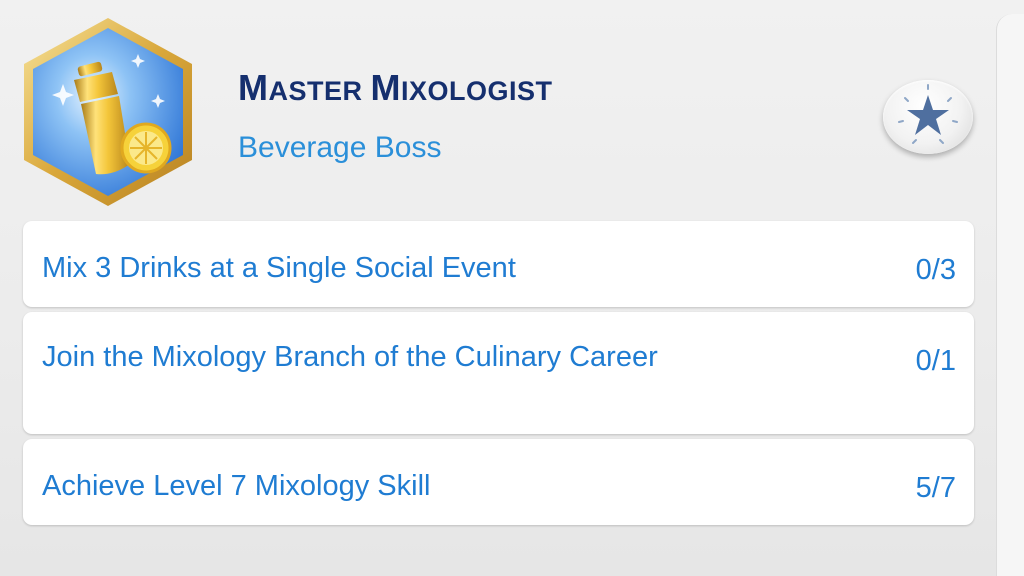  I want to click on aspiration-badge, so click(108, 112).